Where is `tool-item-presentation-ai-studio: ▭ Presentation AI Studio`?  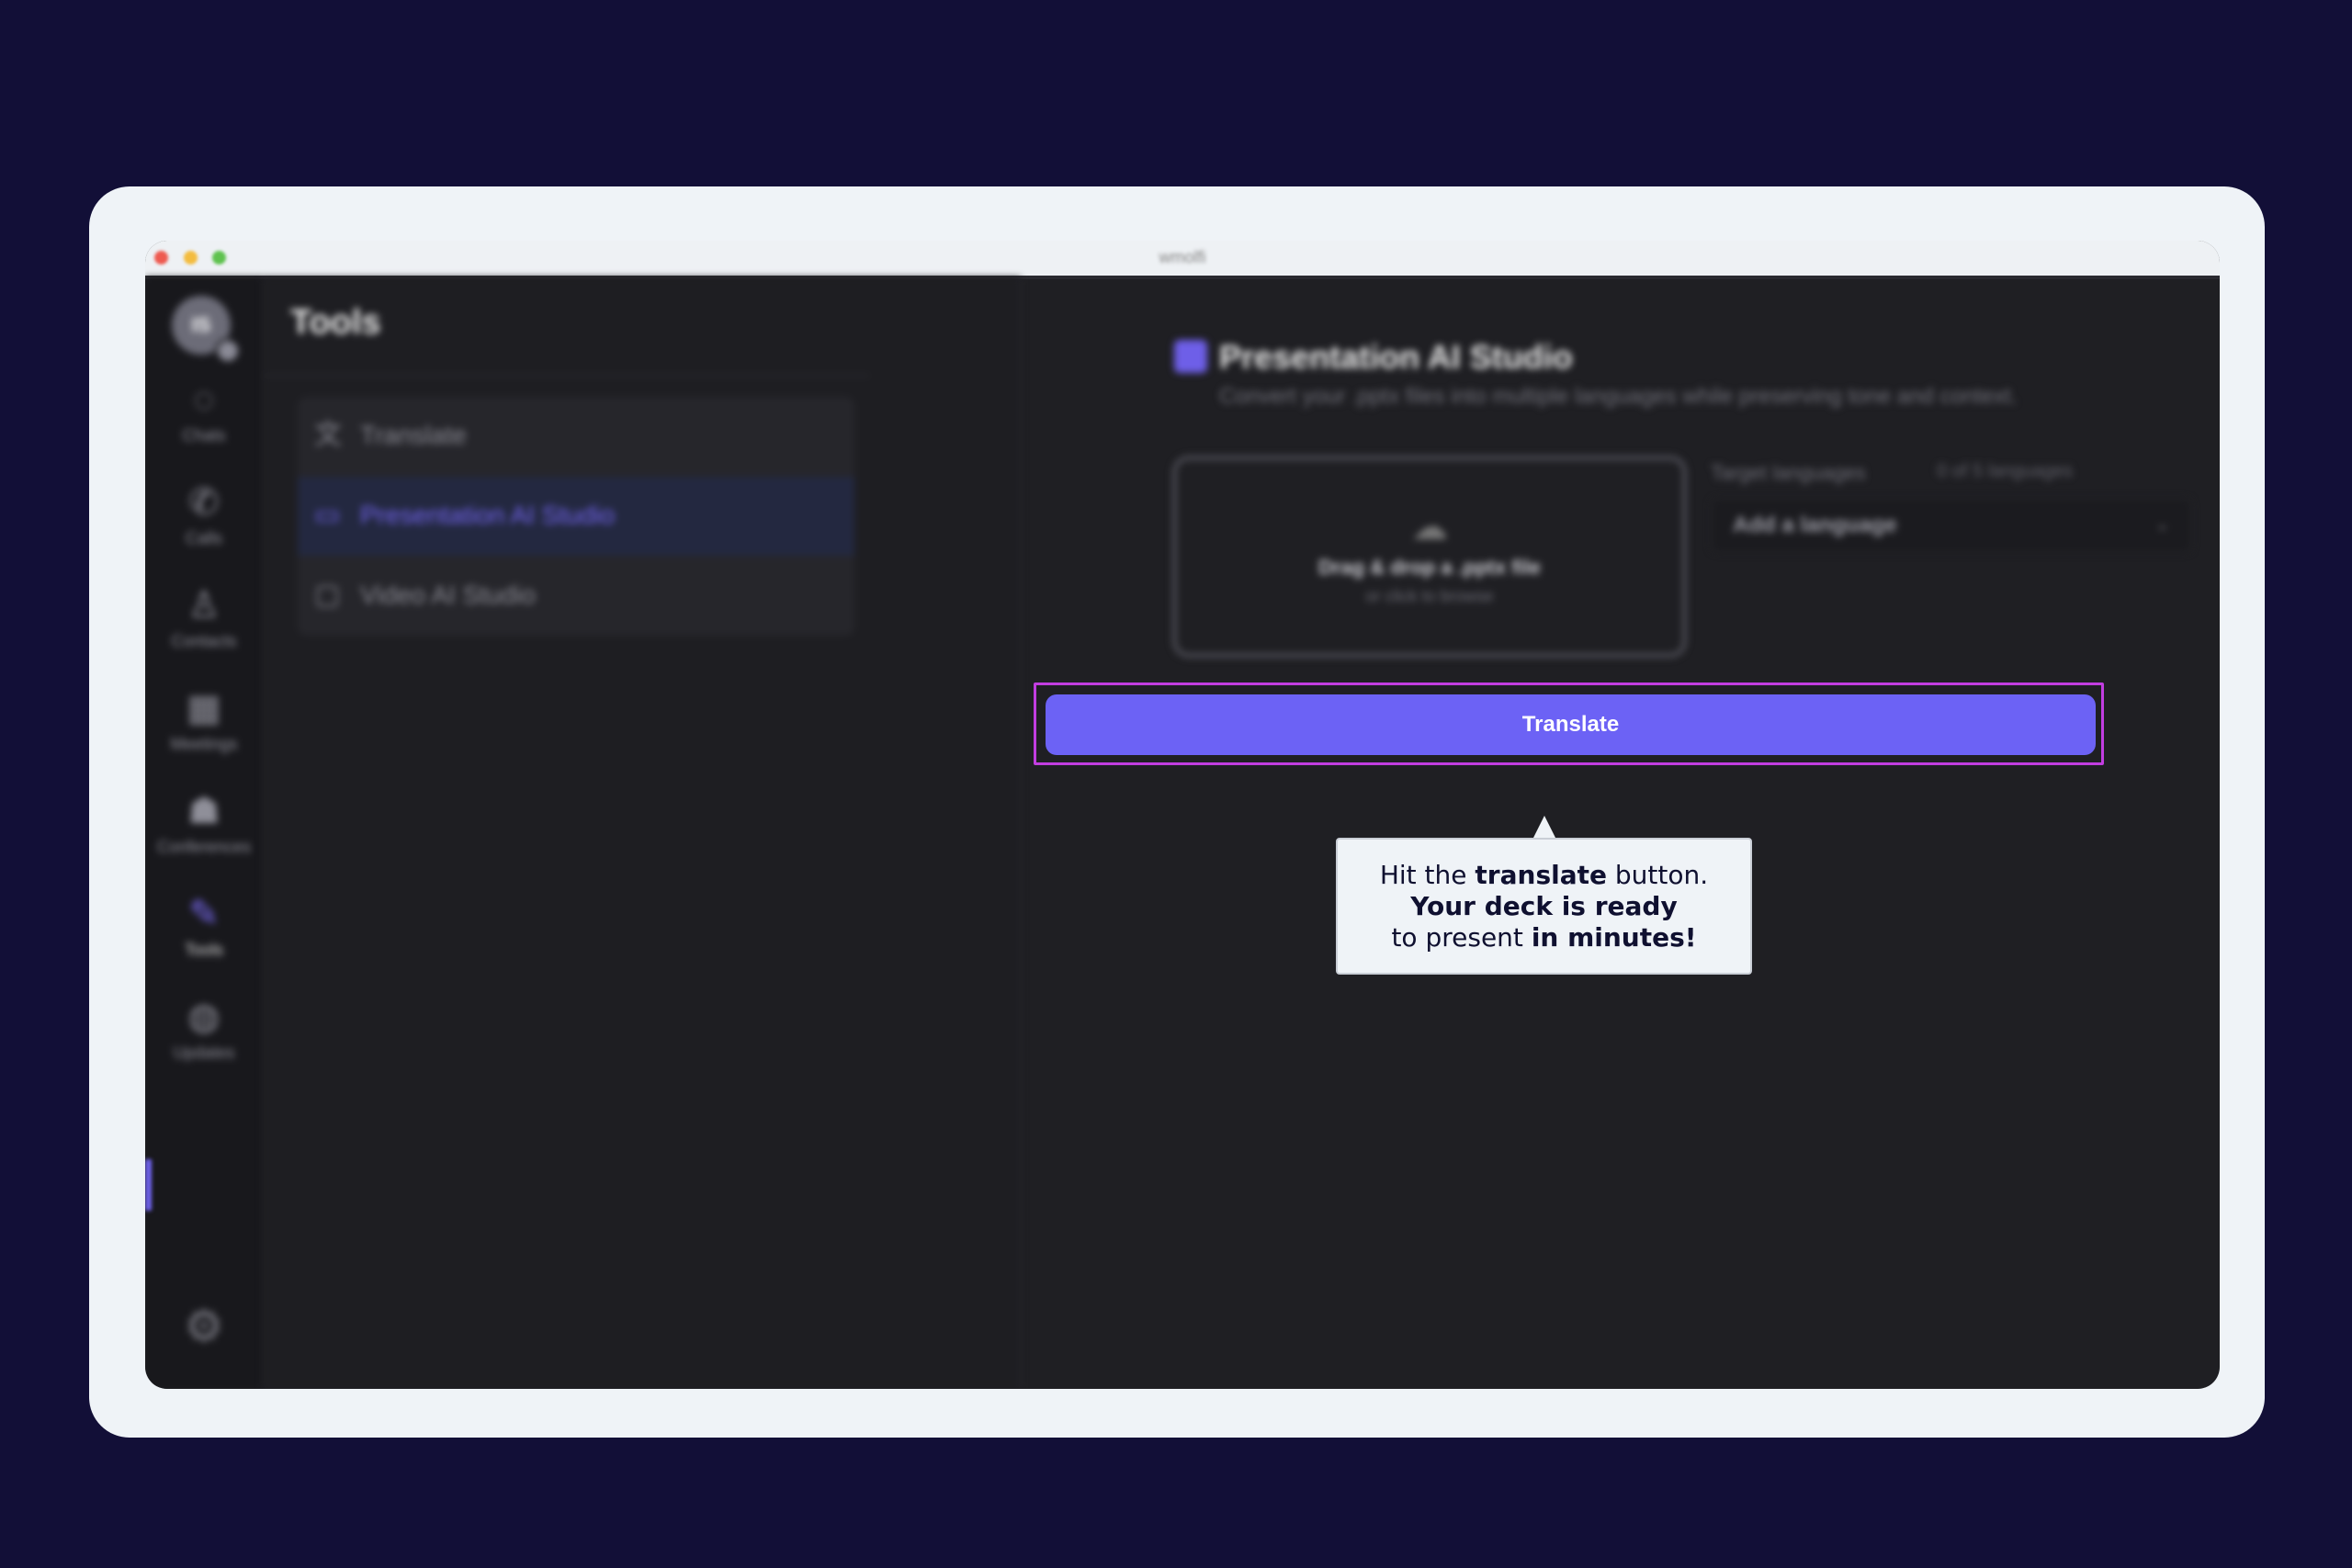
tool-item-presentation-ai-studio: ▭ Presentation AI Studio is located at coordinates (576, 516).